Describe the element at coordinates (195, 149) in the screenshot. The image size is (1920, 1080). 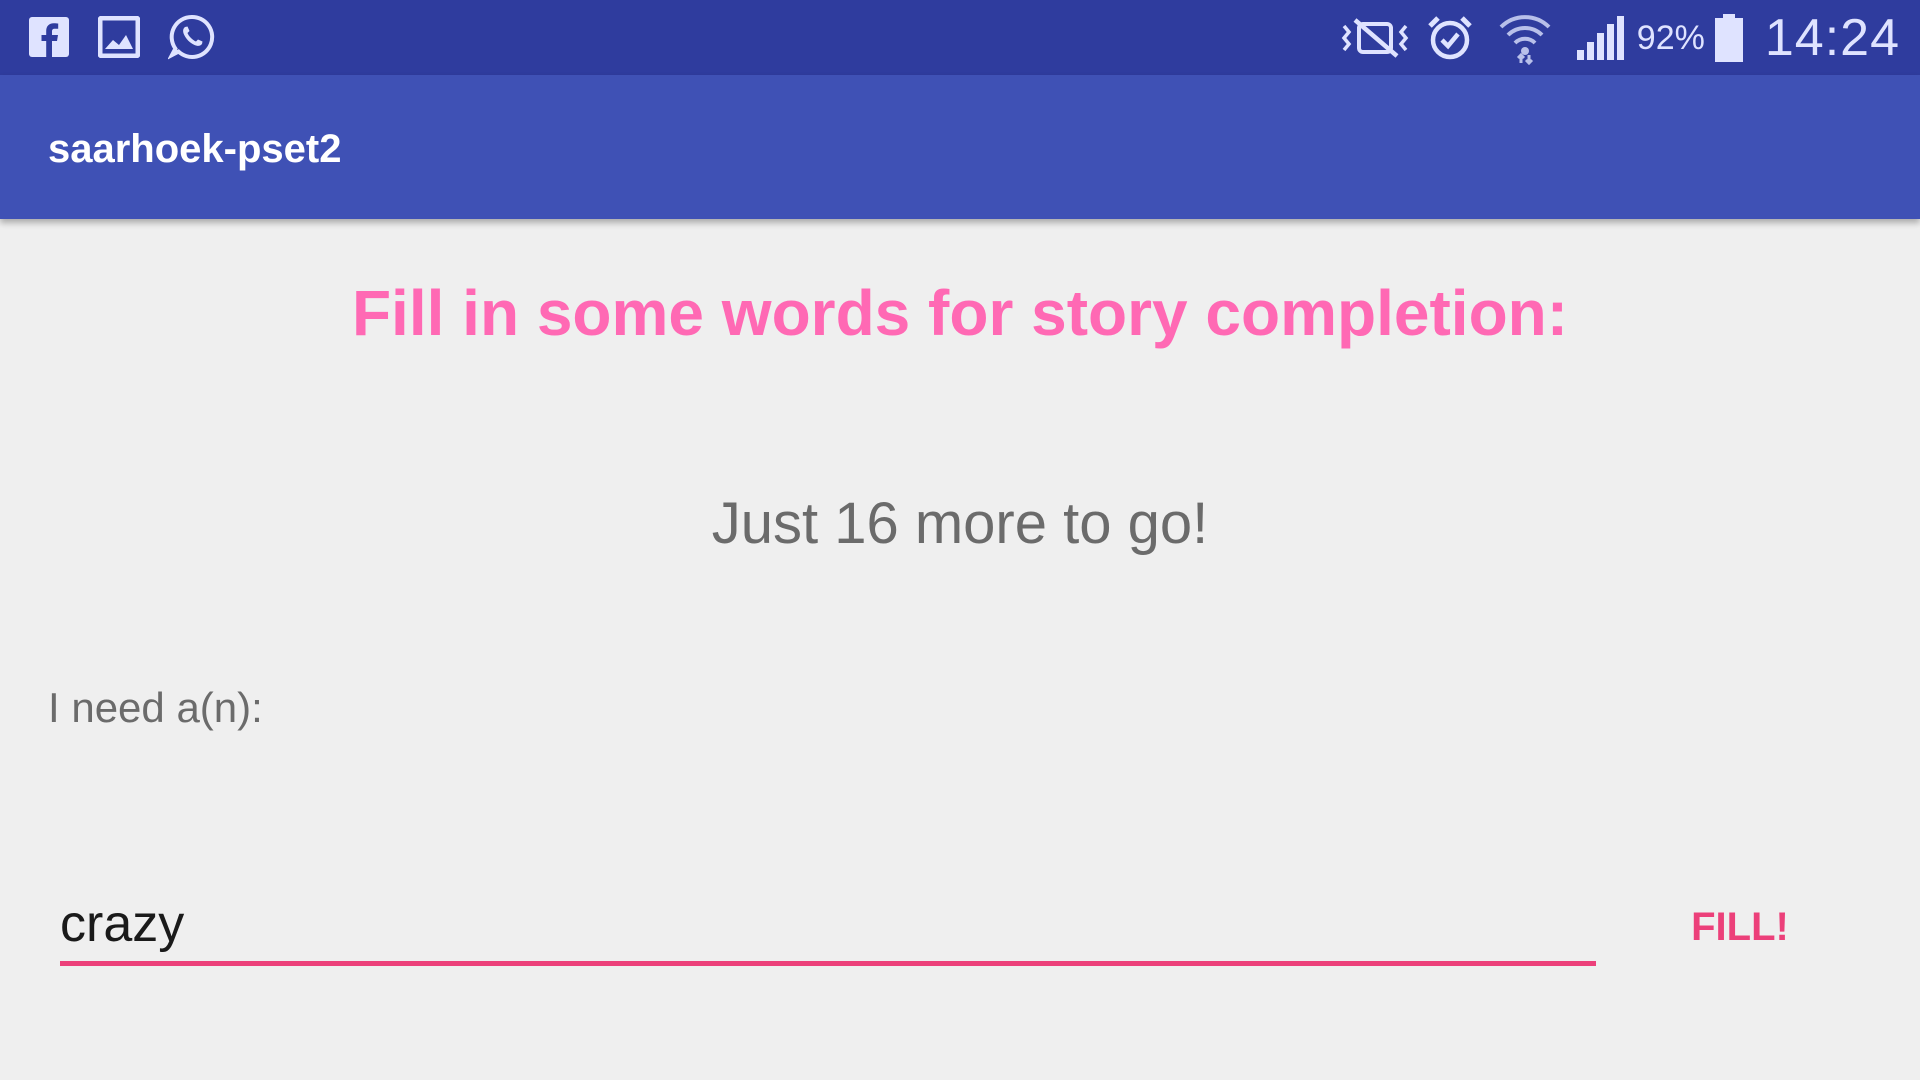
I see `app-title: saarhoek-pset2` at that location.